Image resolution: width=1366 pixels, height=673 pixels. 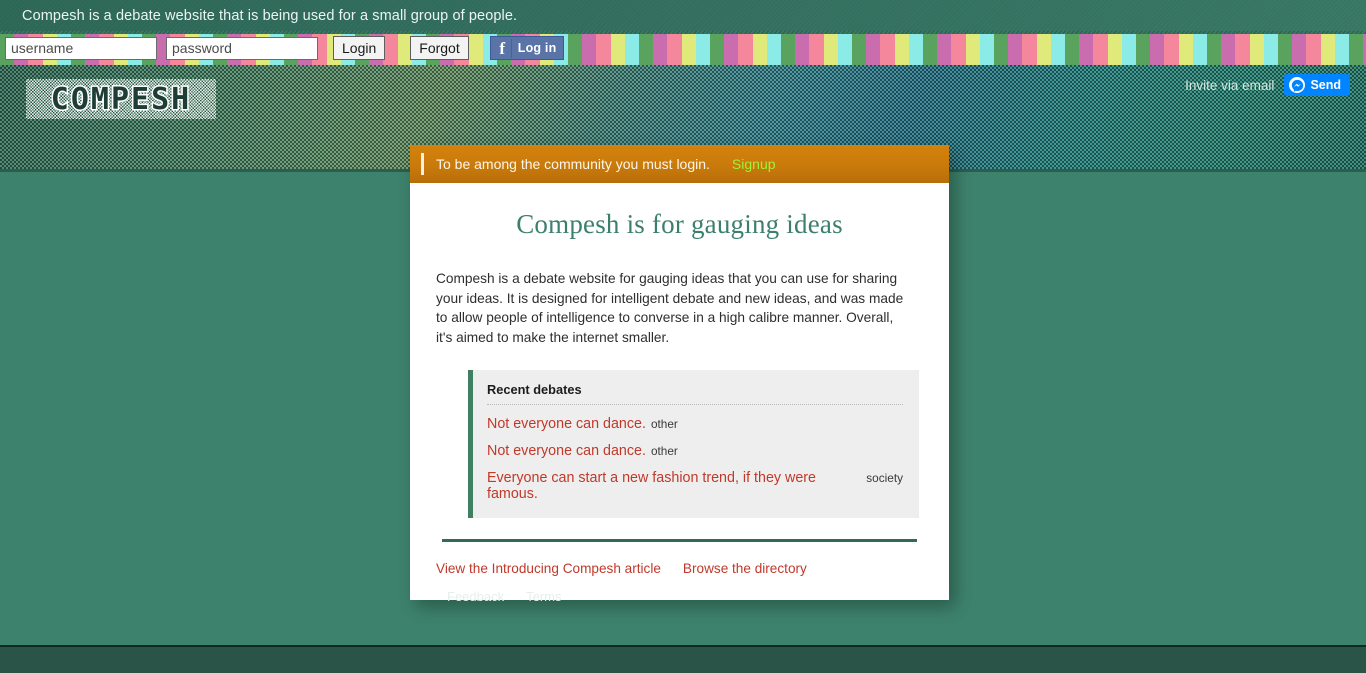 What do you see at coordinates (1229, 85) in the screenshot?
I see `invite-via-email-link: Invite via email` at bounding box center [1229, 85].